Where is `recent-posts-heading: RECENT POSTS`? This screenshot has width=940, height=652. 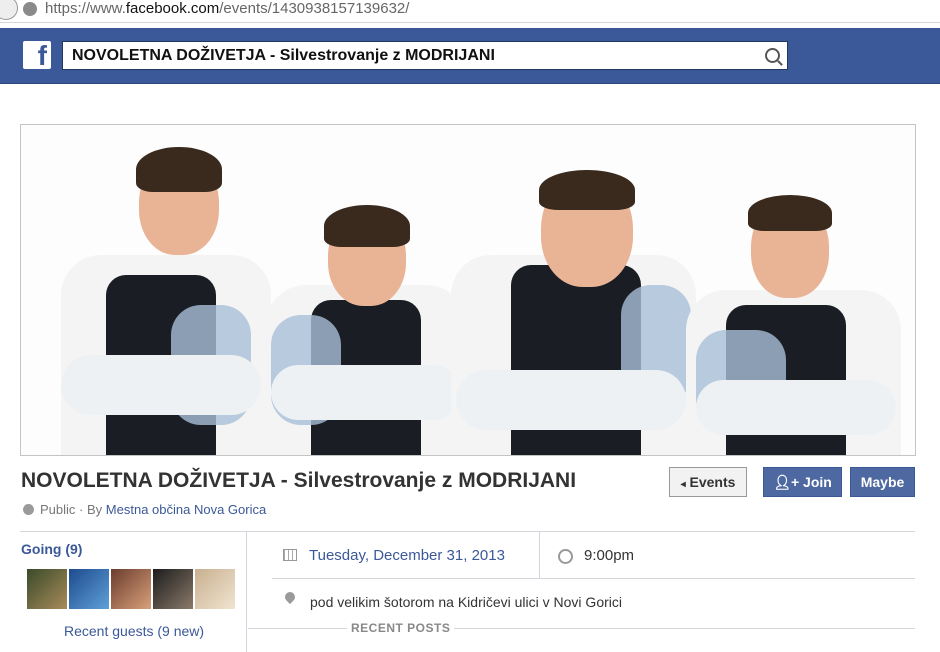
recent-posts-heading: RECENT POSTS is located at coordinates (401, 628).